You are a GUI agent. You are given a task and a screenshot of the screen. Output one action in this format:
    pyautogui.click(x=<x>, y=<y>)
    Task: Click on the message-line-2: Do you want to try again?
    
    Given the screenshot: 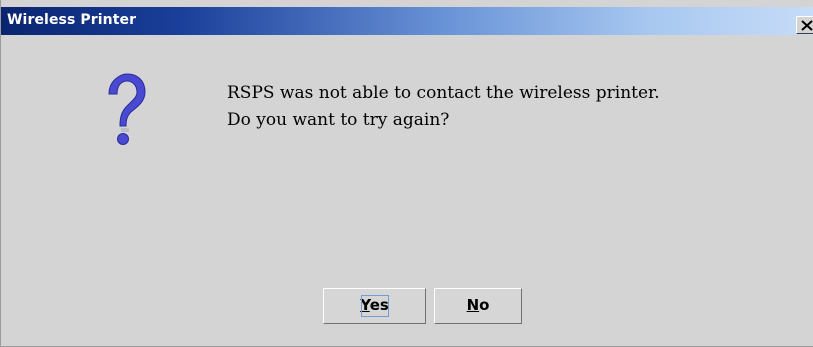 What is the action you would take?
    pyautogui.click(x=338, y=120)
    